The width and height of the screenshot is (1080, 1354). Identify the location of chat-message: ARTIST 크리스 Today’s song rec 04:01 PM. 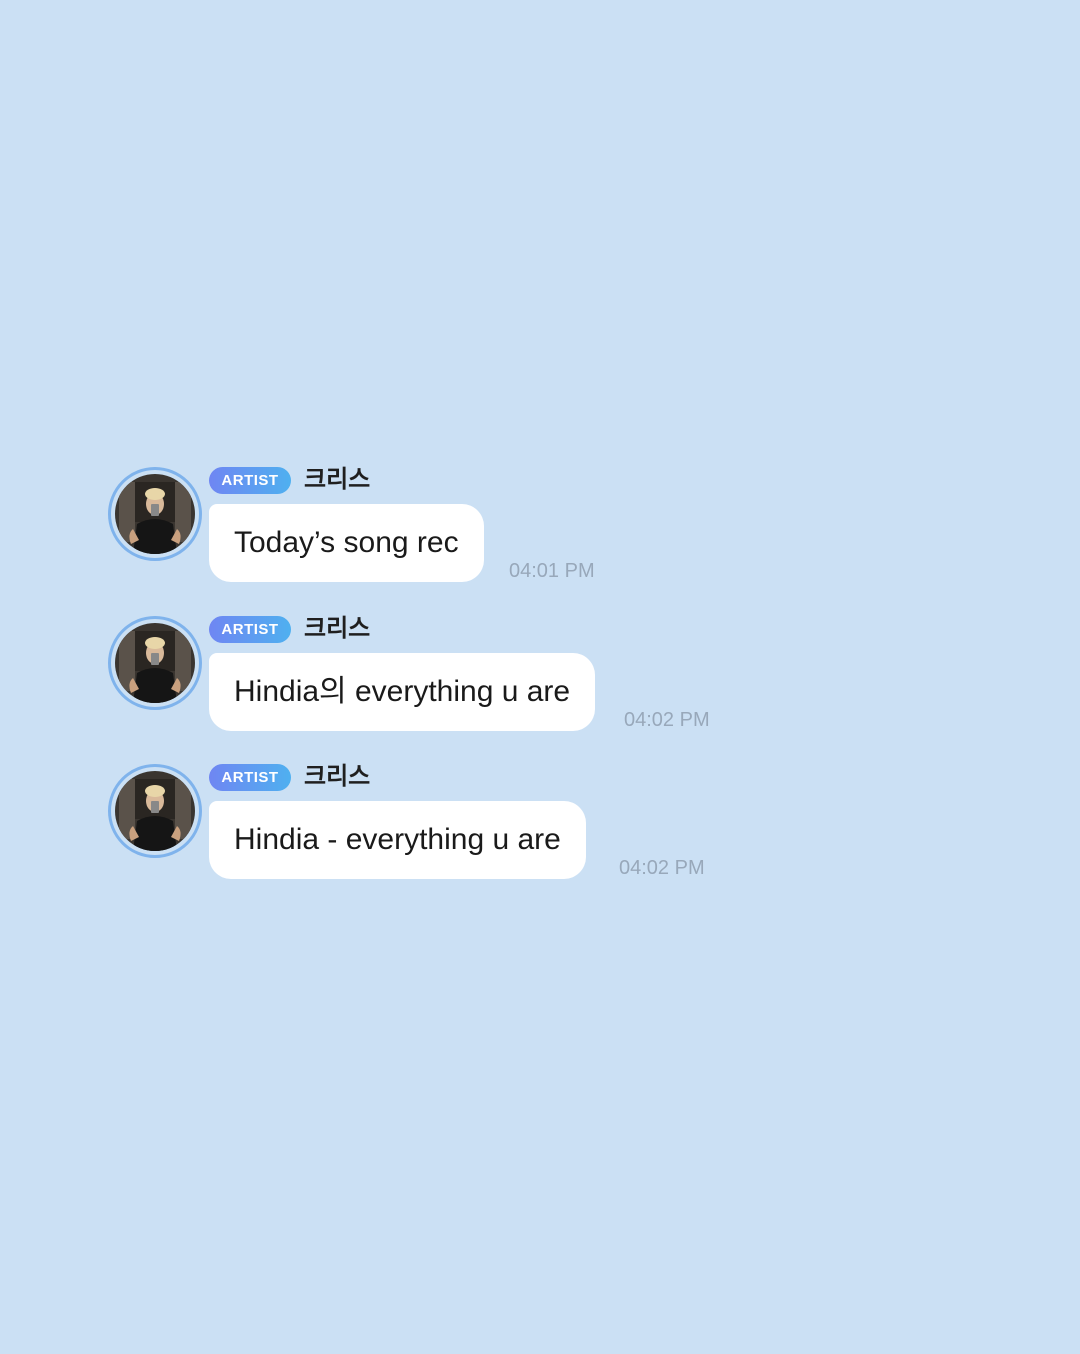
(458, 526).